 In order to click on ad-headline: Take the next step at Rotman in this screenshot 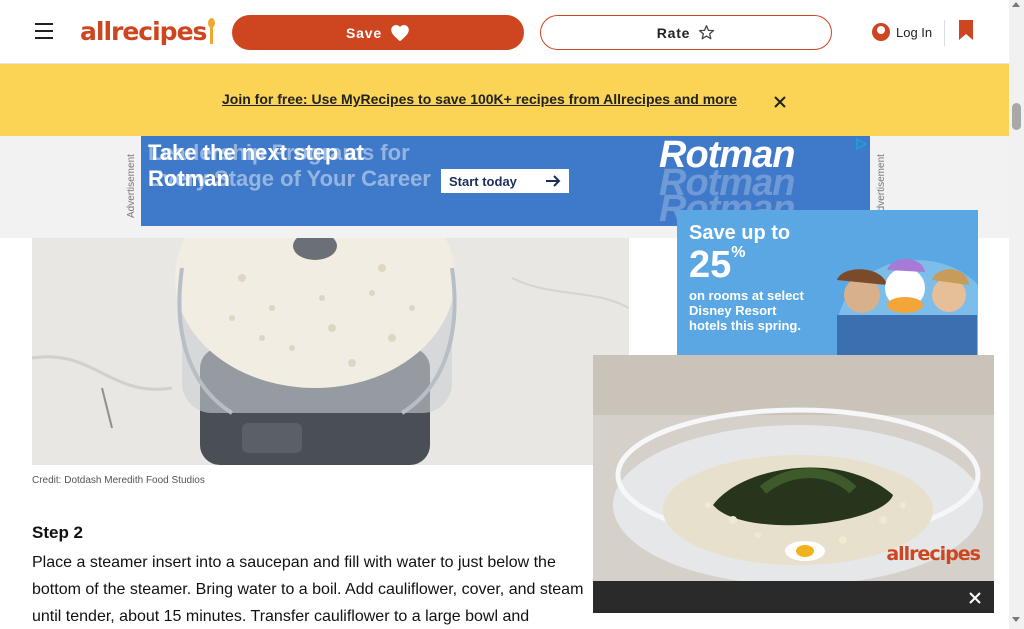, I will do `click(256, 165)`.